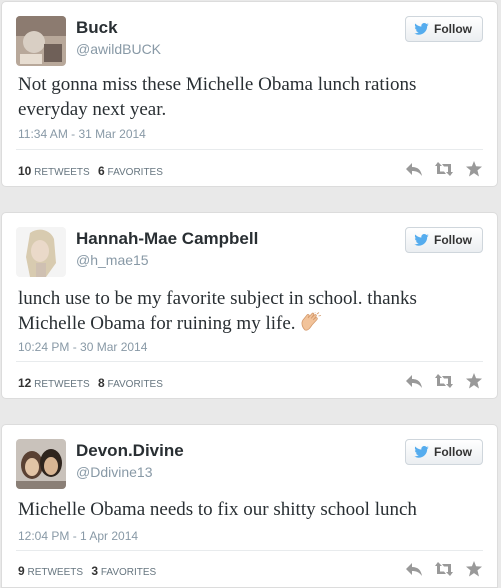 Image resolution: width=501 pixels, height=588 pixels. What do you see at coordinates (97, 28) in the screenshot?
I see `display-name: Buck` at bounding box center [97, 28].